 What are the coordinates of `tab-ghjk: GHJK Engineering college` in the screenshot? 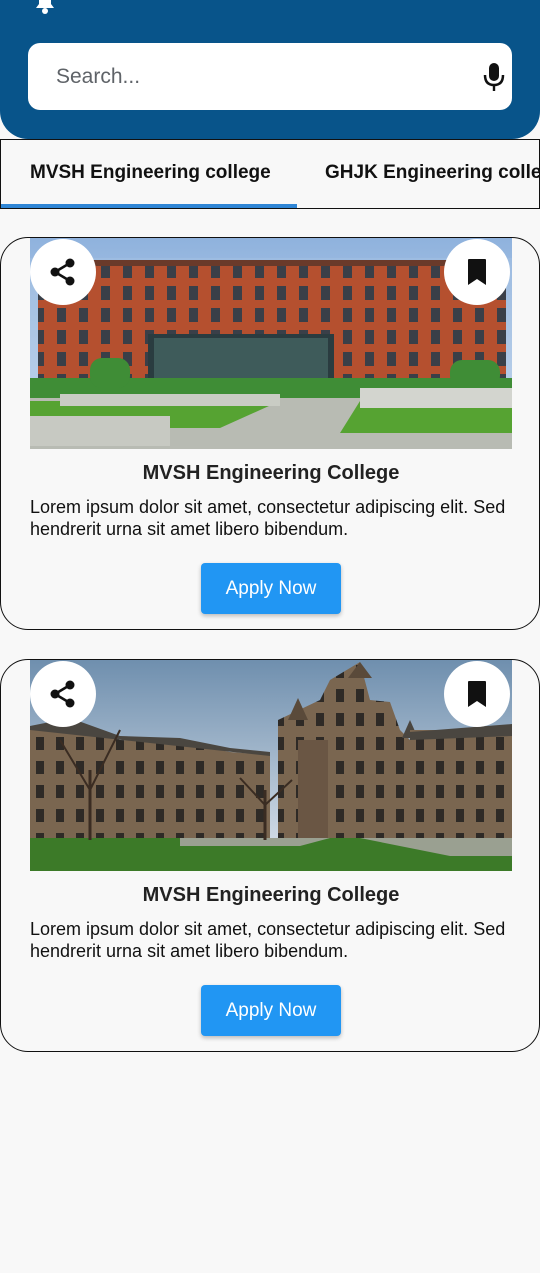 It's located at (432, 174).